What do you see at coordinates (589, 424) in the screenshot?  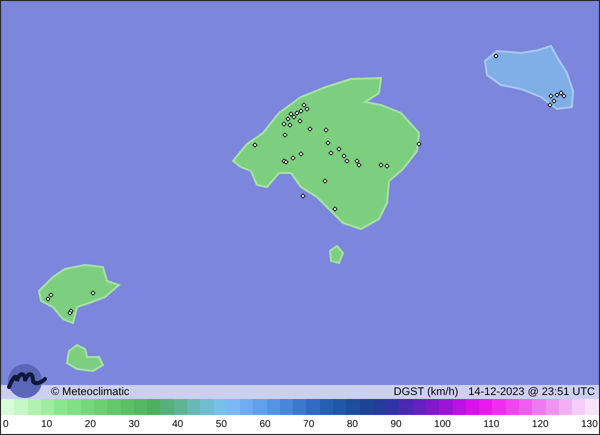 I see `scale-label: 130` at bounding box center [589, 424].